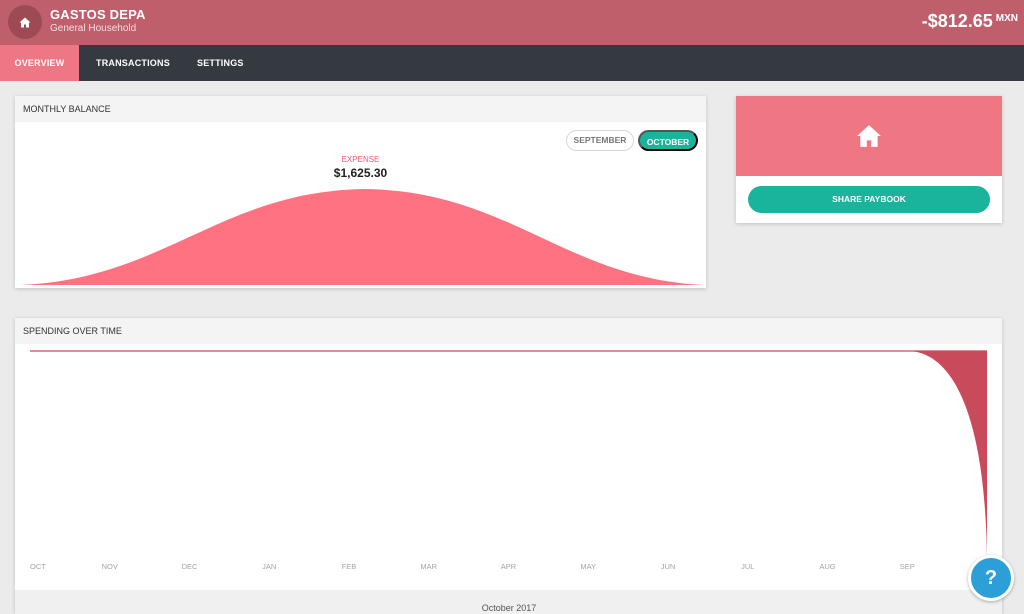  What do you see at coordinates (269, 566) in the screenshot?
I see `x-tick-label: JAN` at bounding box center [269, 566].